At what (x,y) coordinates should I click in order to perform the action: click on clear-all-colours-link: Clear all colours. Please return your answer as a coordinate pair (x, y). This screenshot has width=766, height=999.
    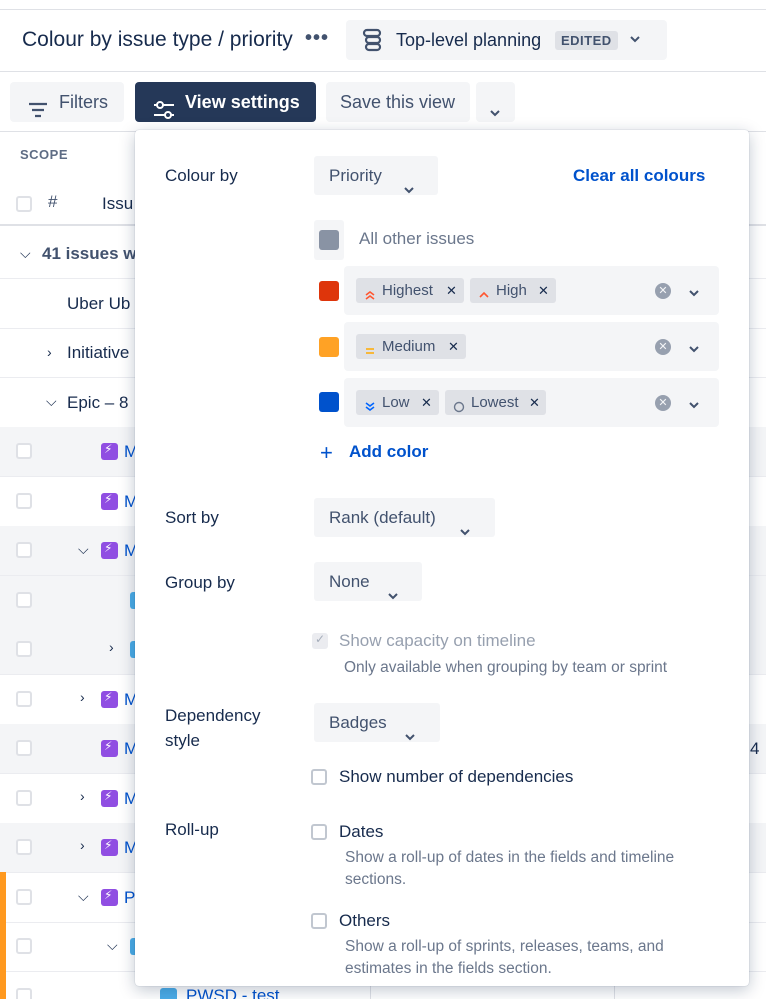
    Looking at the image, I should click on (639, 176).